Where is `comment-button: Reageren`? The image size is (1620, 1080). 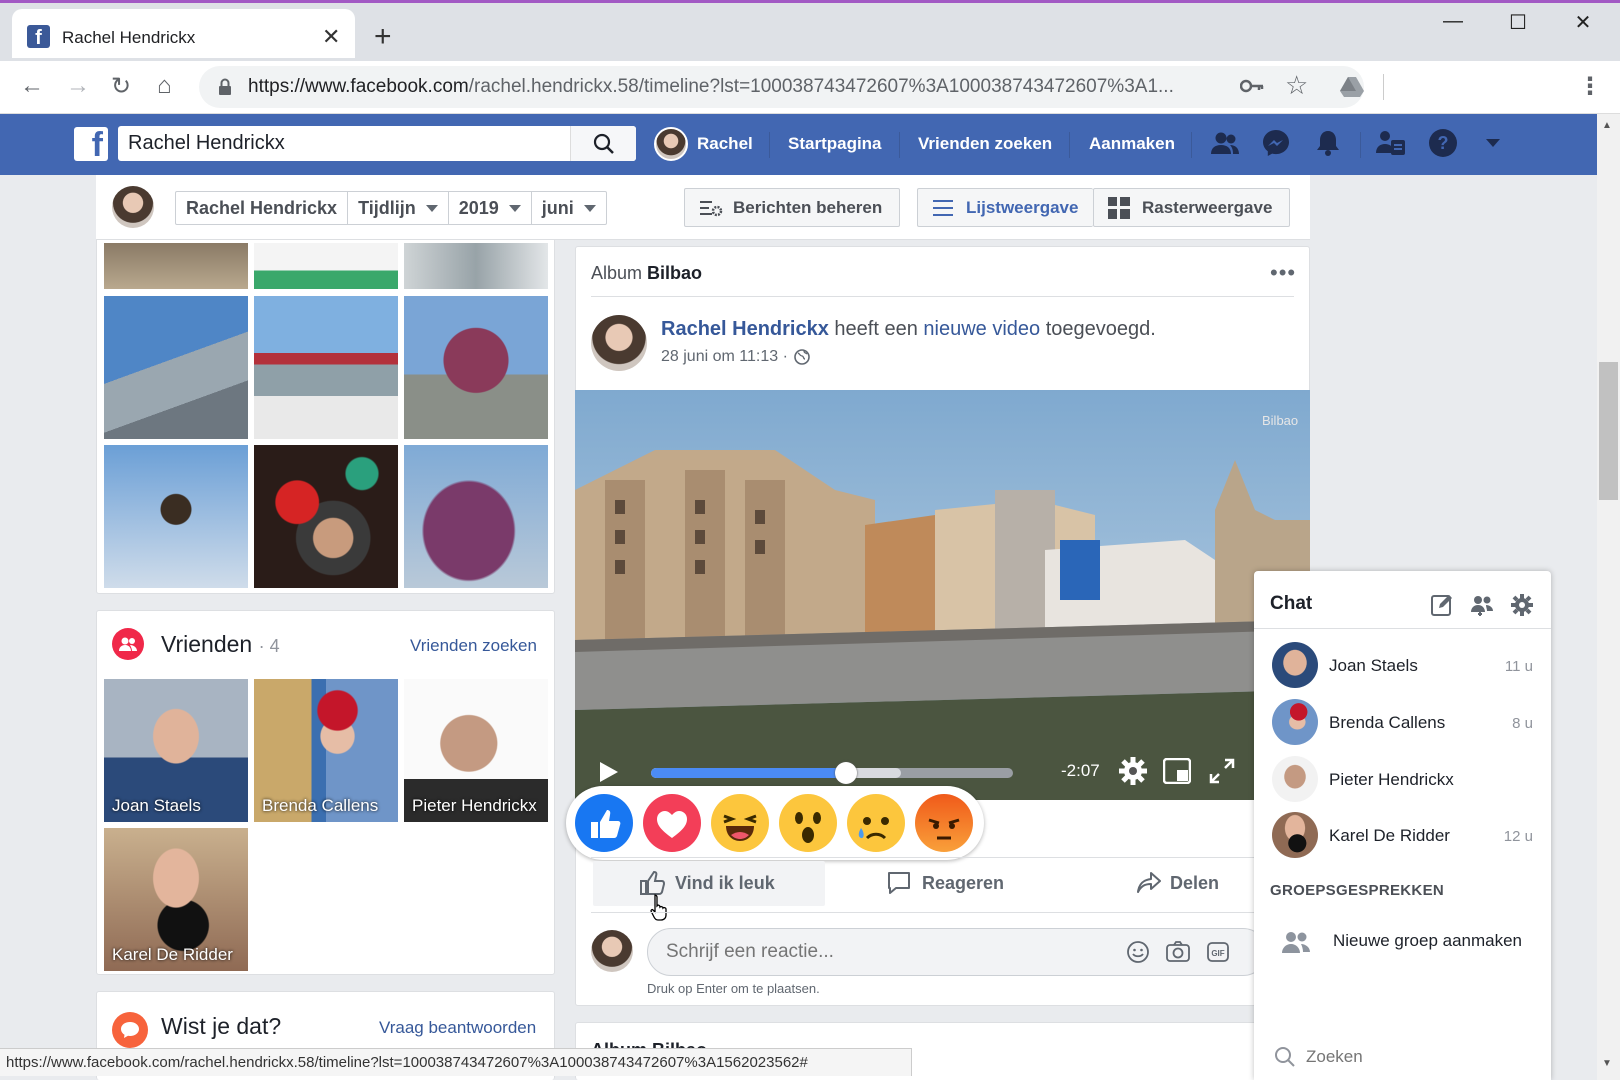
comment-button: Reageren is located at coordinates (945, 883).